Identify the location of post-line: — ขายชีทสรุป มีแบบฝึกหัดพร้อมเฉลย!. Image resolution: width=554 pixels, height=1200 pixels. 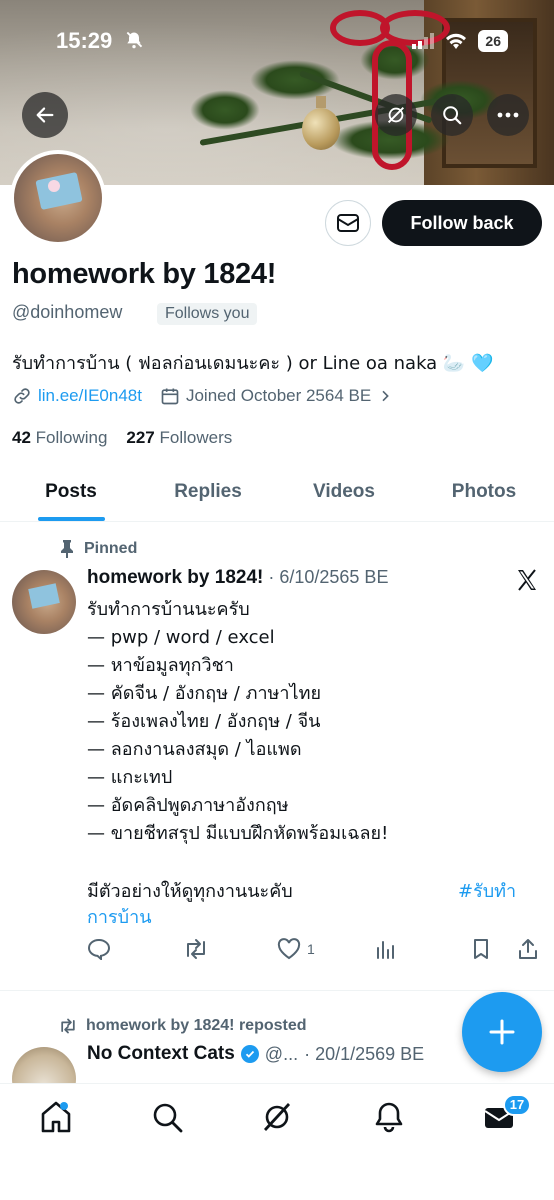
(238, 833).